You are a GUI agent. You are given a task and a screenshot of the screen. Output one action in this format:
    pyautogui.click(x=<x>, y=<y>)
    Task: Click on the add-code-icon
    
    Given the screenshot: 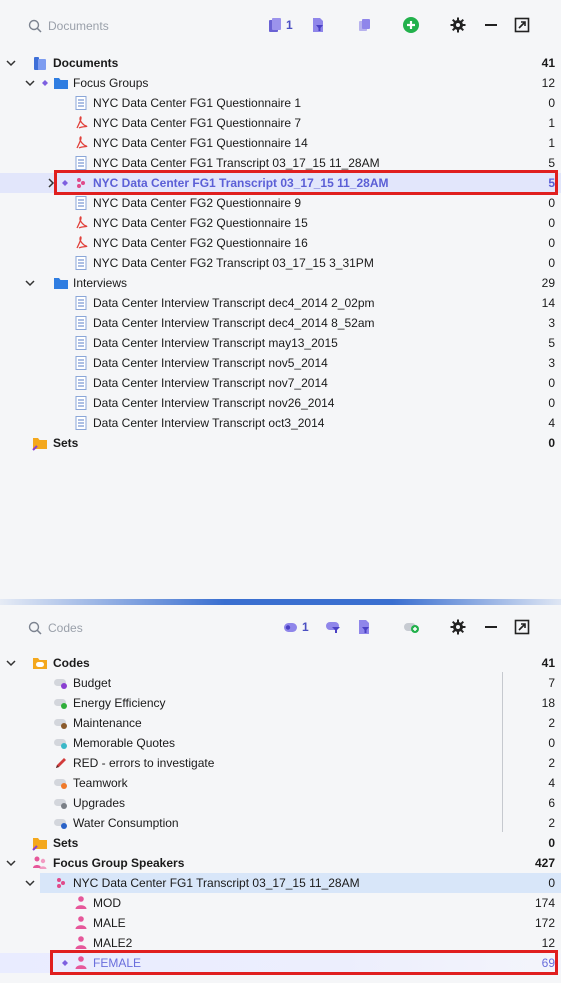 What is the action you would take?
    pyautogui.click(x=411, y=628)
    